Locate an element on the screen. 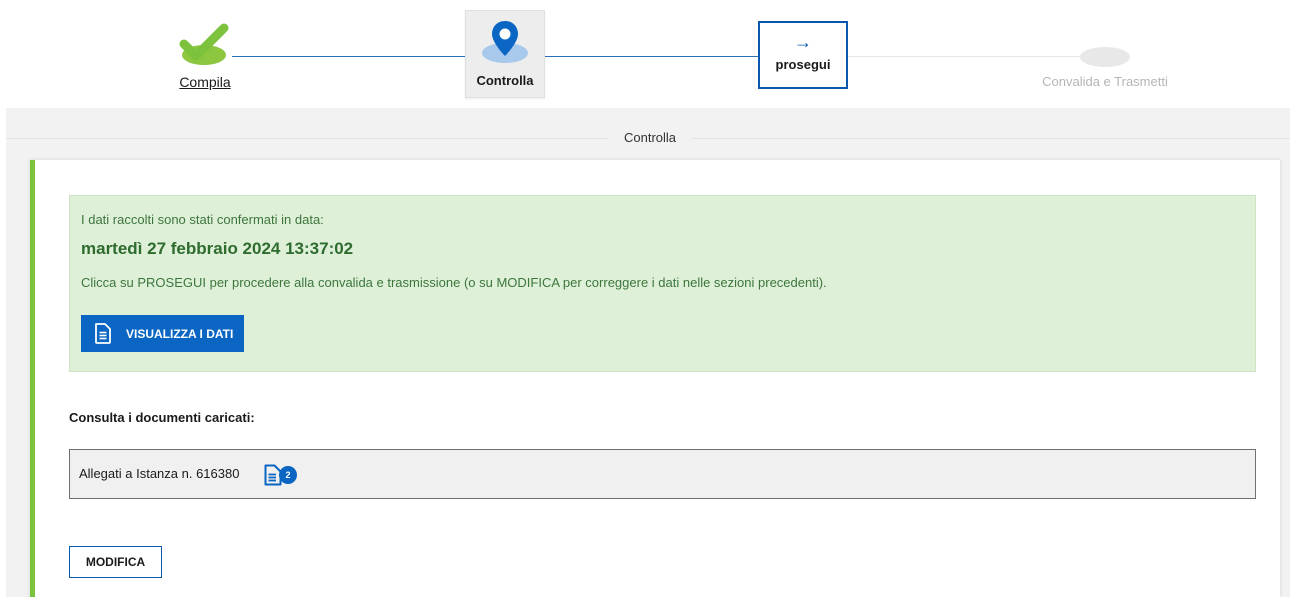 The image size is (1290, 597). step-compila-link: Compila is located at coordinates (205, 82).